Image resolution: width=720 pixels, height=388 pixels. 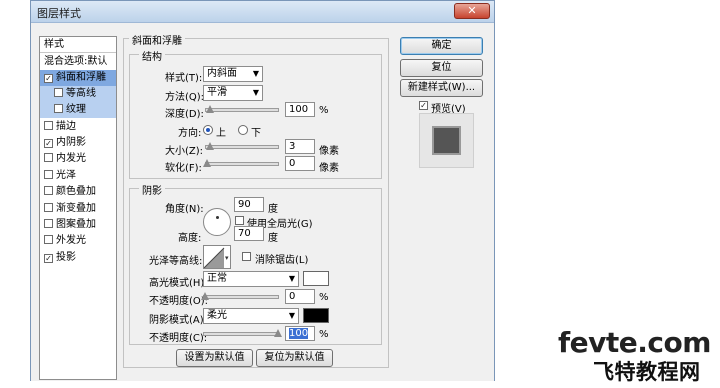 I want to click on title-bar: 图层样式 ✕, so click(x=262, y=12).